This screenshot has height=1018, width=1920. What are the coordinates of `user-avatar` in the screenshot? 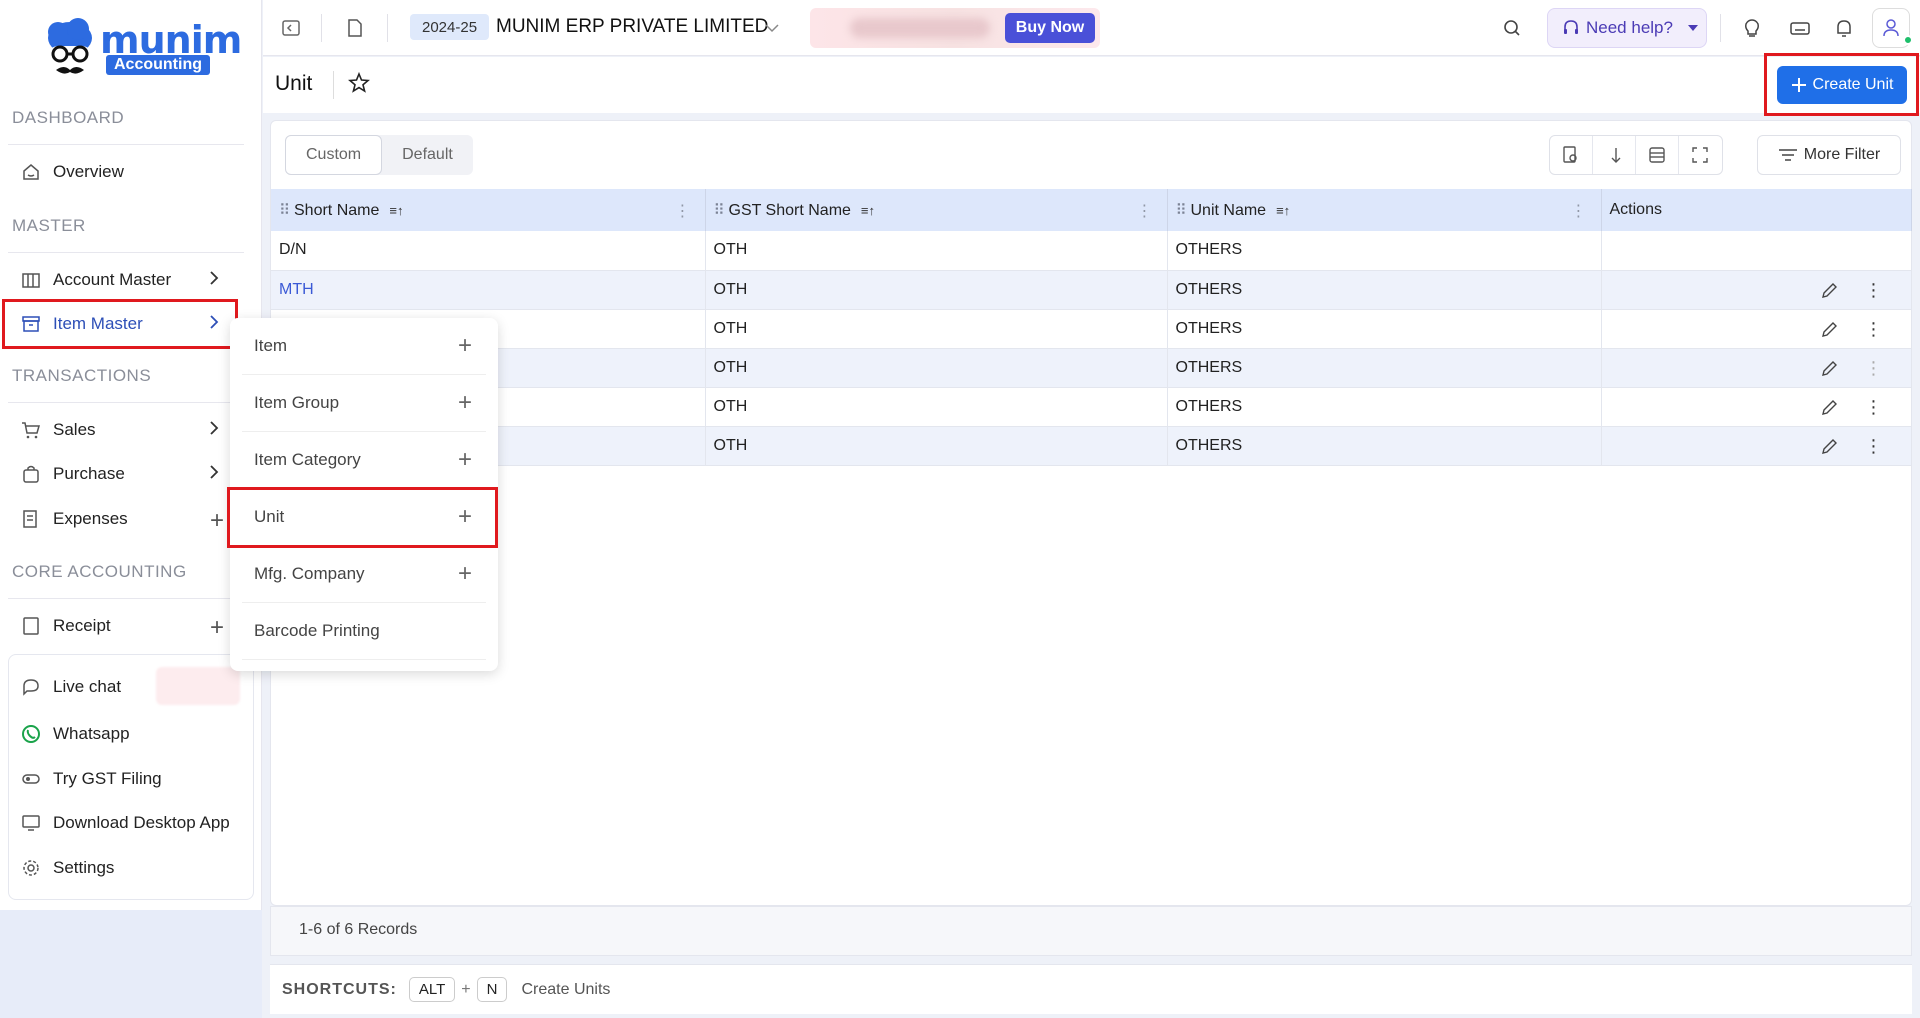 It's located at (1892, 28).